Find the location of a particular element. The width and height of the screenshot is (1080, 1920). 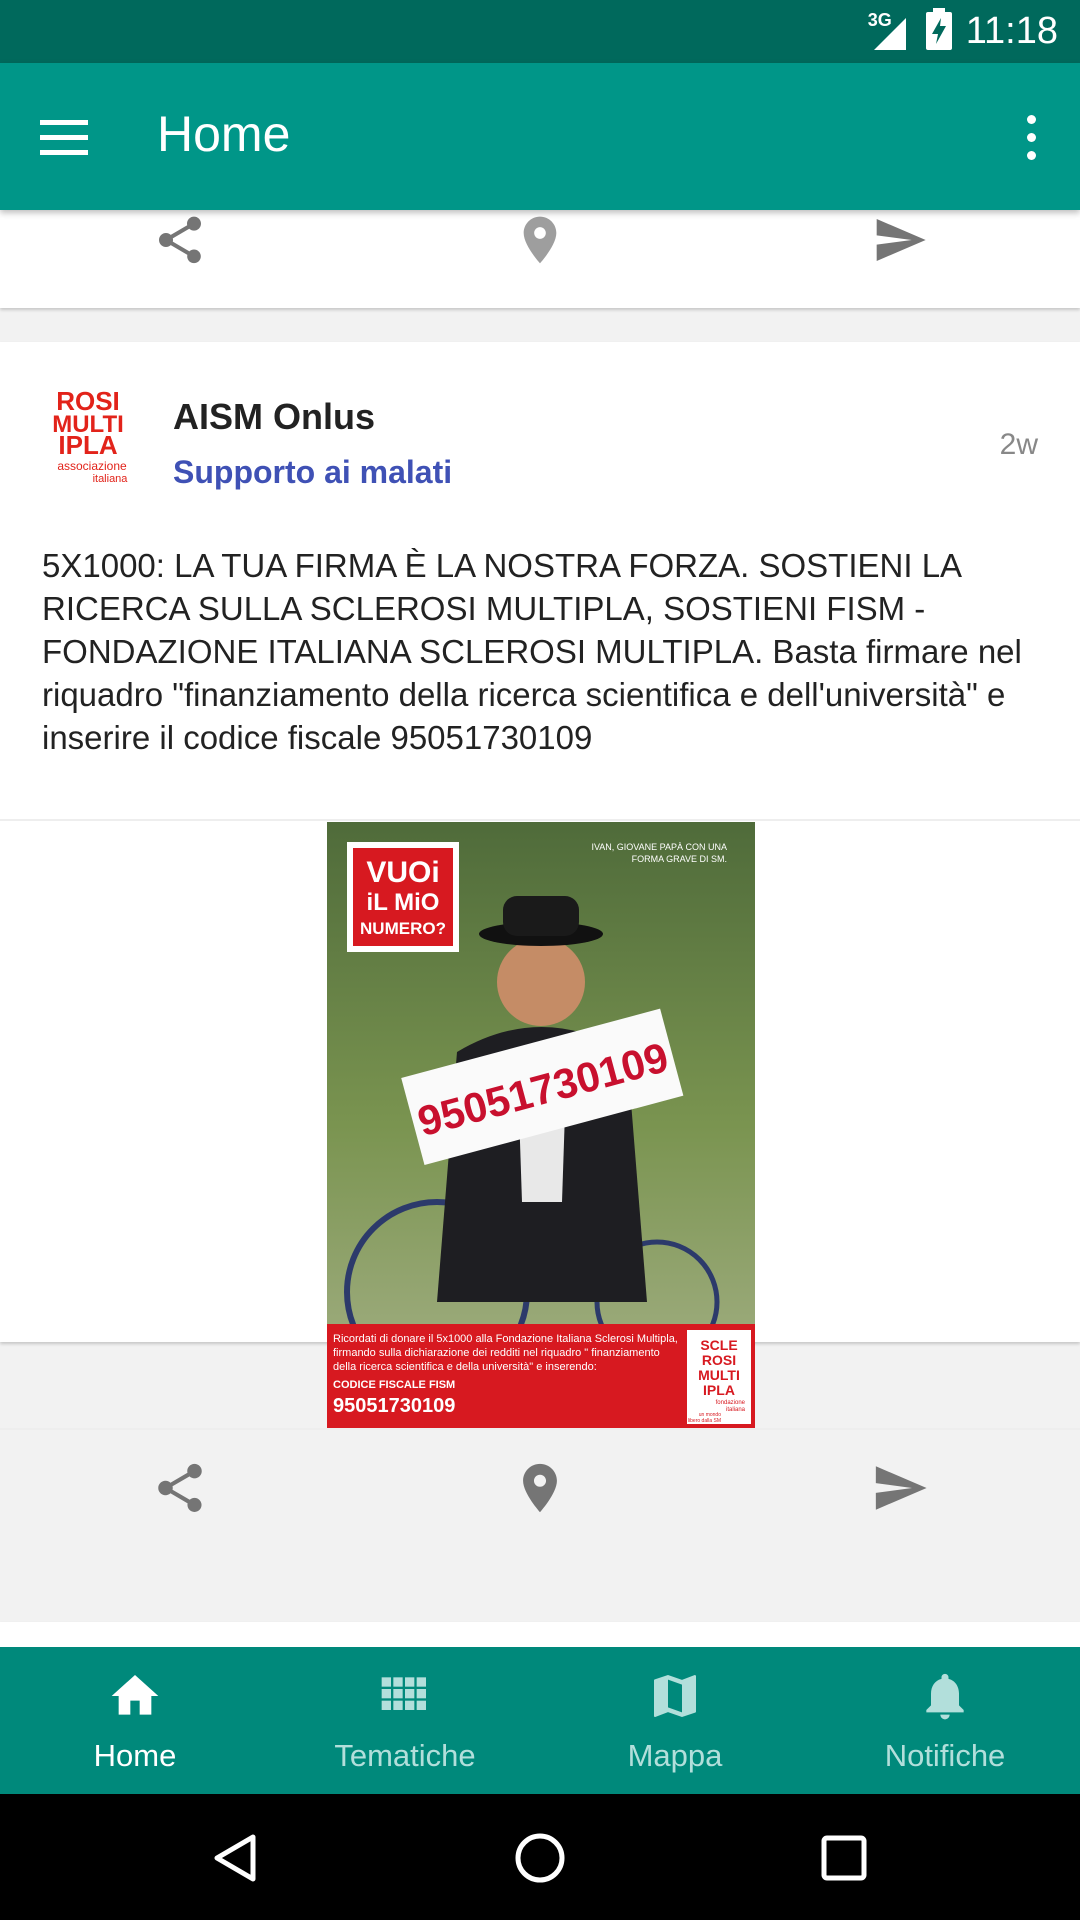

nav-home-label: Home is located at coordinates (135, 1755).